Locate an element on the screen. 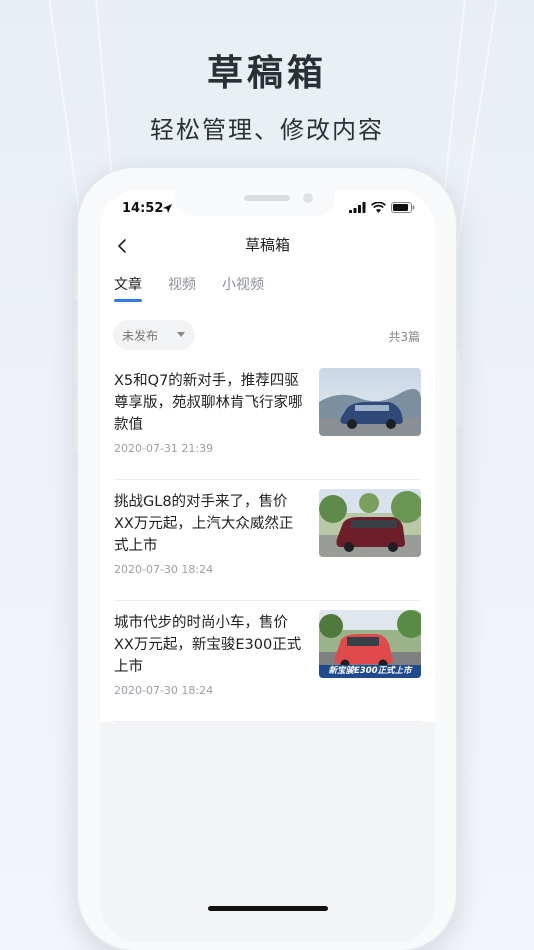 Image resolution: width=534 pixels, height=950 pixels. volume-down-button is located at coordinates (76, 425).